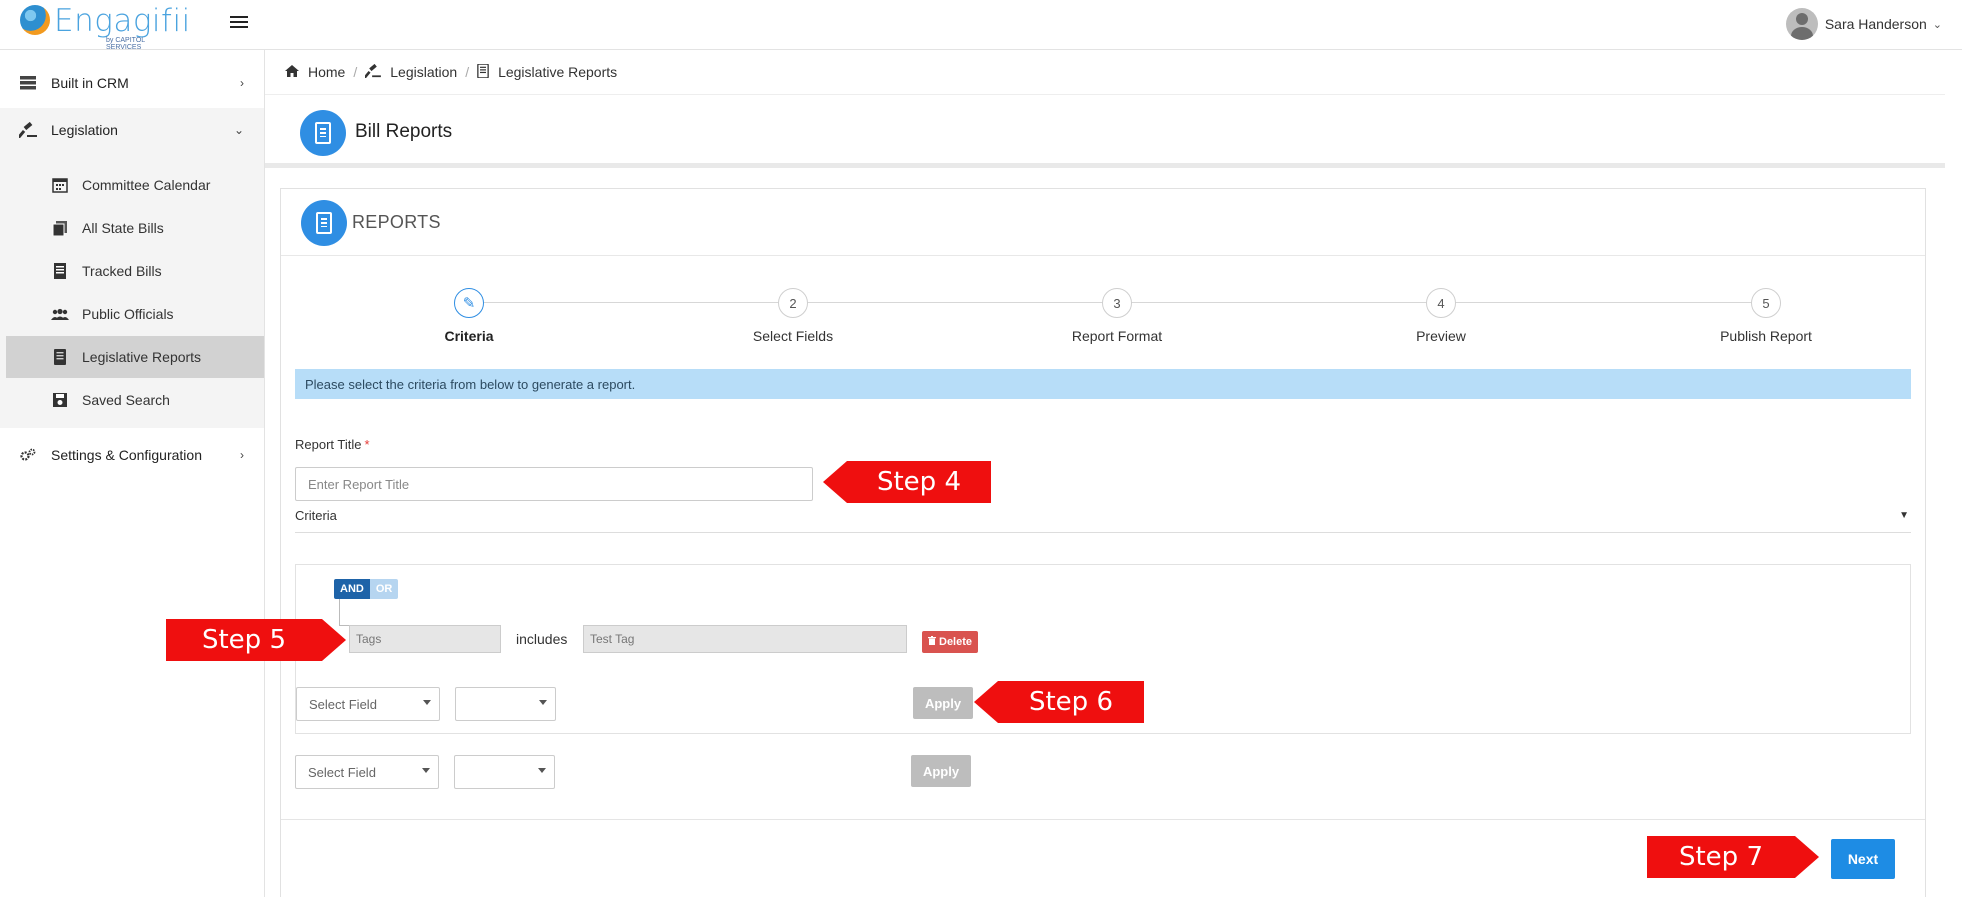 This screenshot has width=1962, height=897. Describe the element at coordinates (1766, 336) in the screenshot. I see `step-label: Publish Report` at that location.